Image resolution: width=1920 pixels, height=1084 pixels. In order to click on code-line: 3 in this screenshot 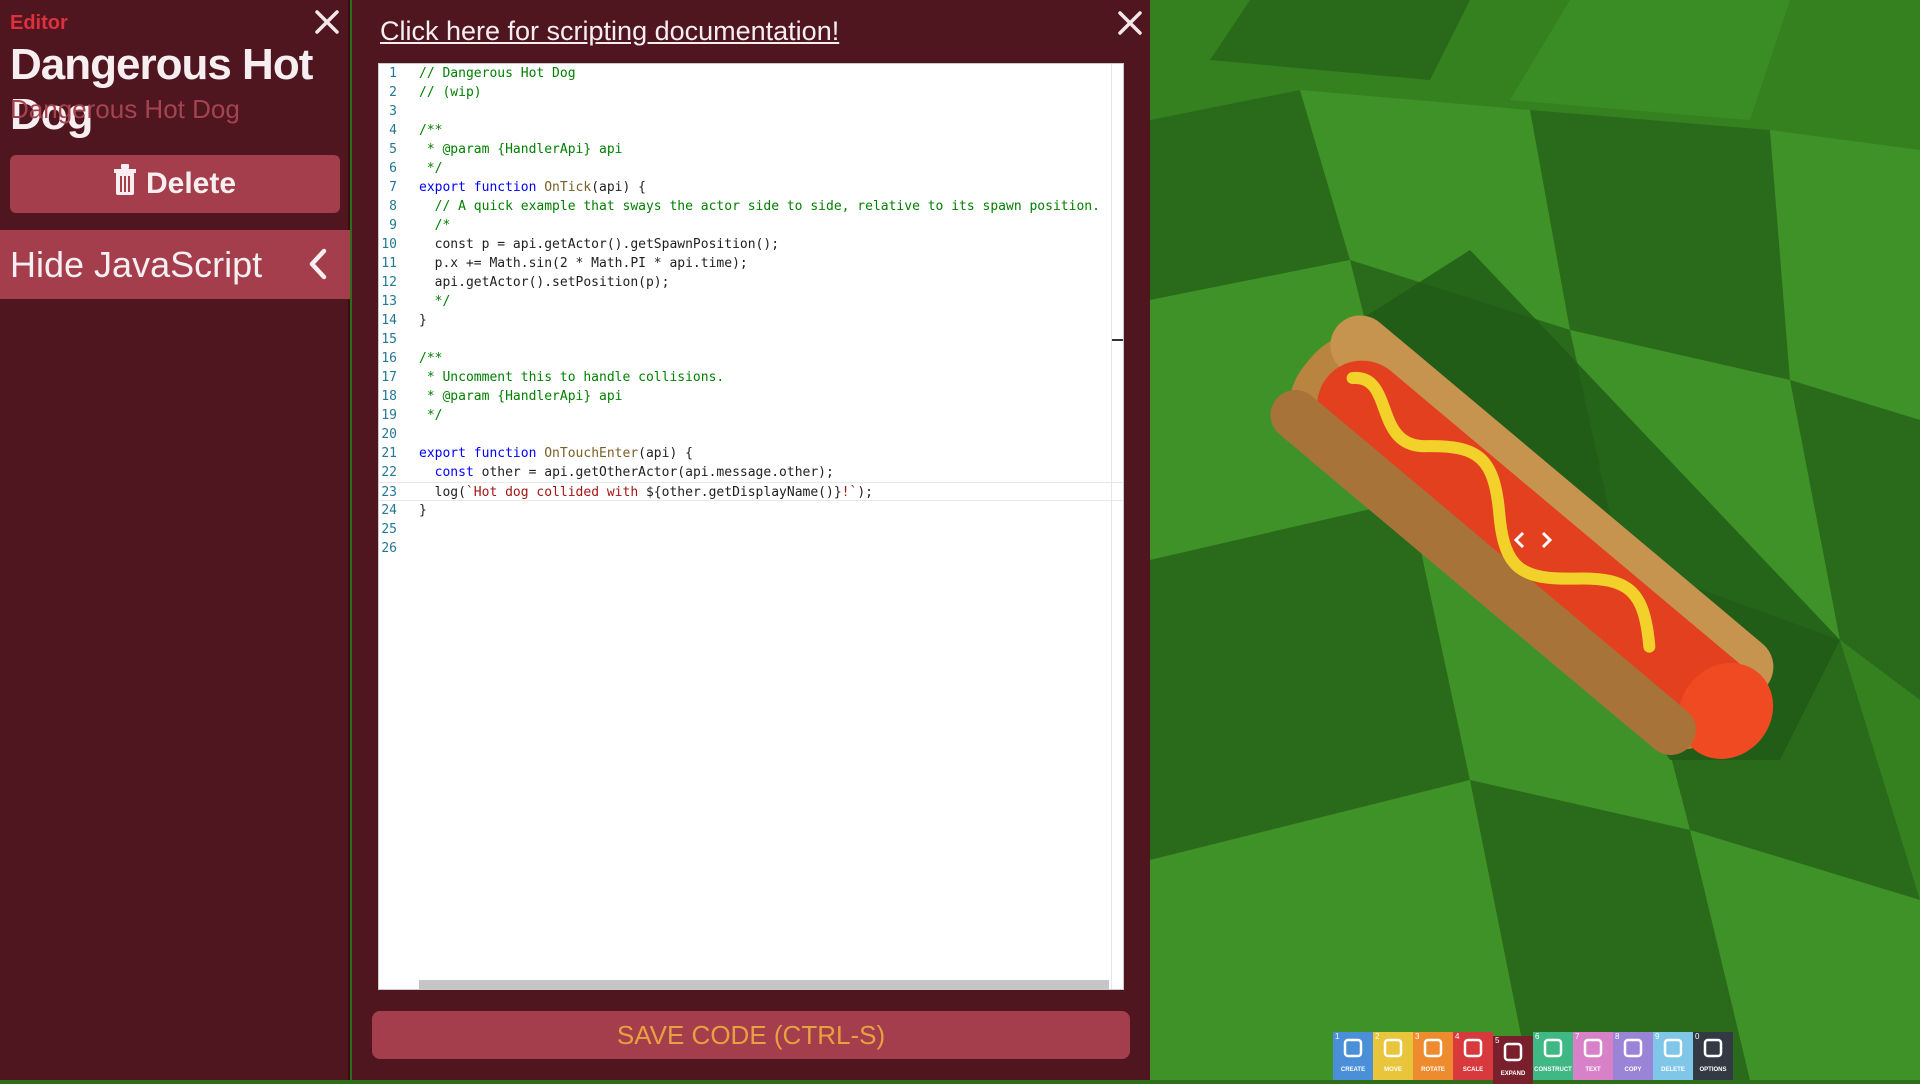, I will do `click(751, 111)`.